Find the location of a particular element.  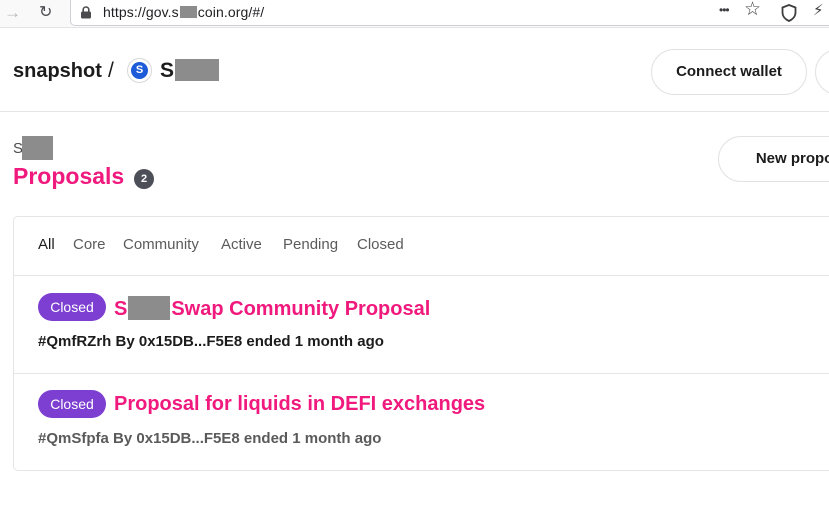

space-avatar: S is located at coordinates (139, 70).